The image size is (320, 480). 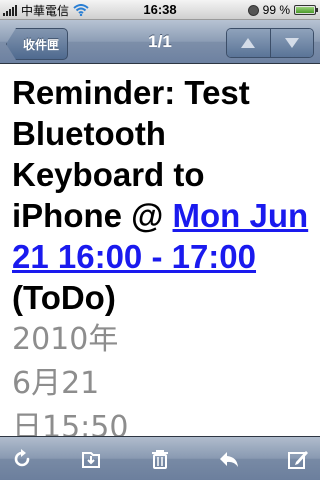 What do you see at coordinates (276, 10) in the screenshot?
I see `battery-percent: 99 %` at bounding box center [276, 10].